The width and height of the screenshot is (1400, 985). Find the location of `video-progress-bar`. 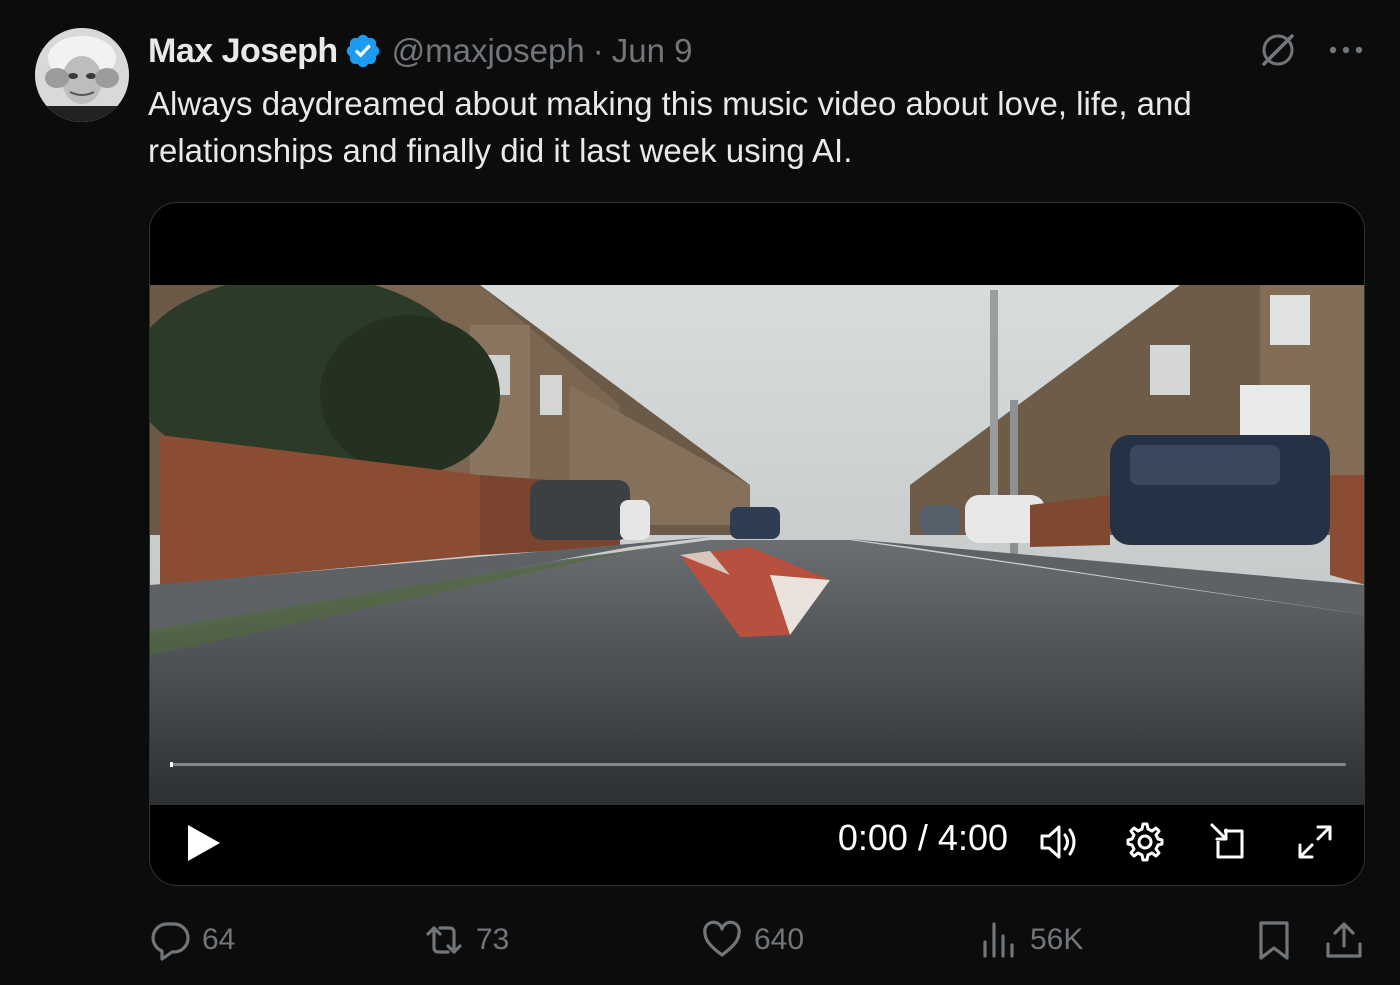

video-progress-bar is located at coordinates (758, 764).